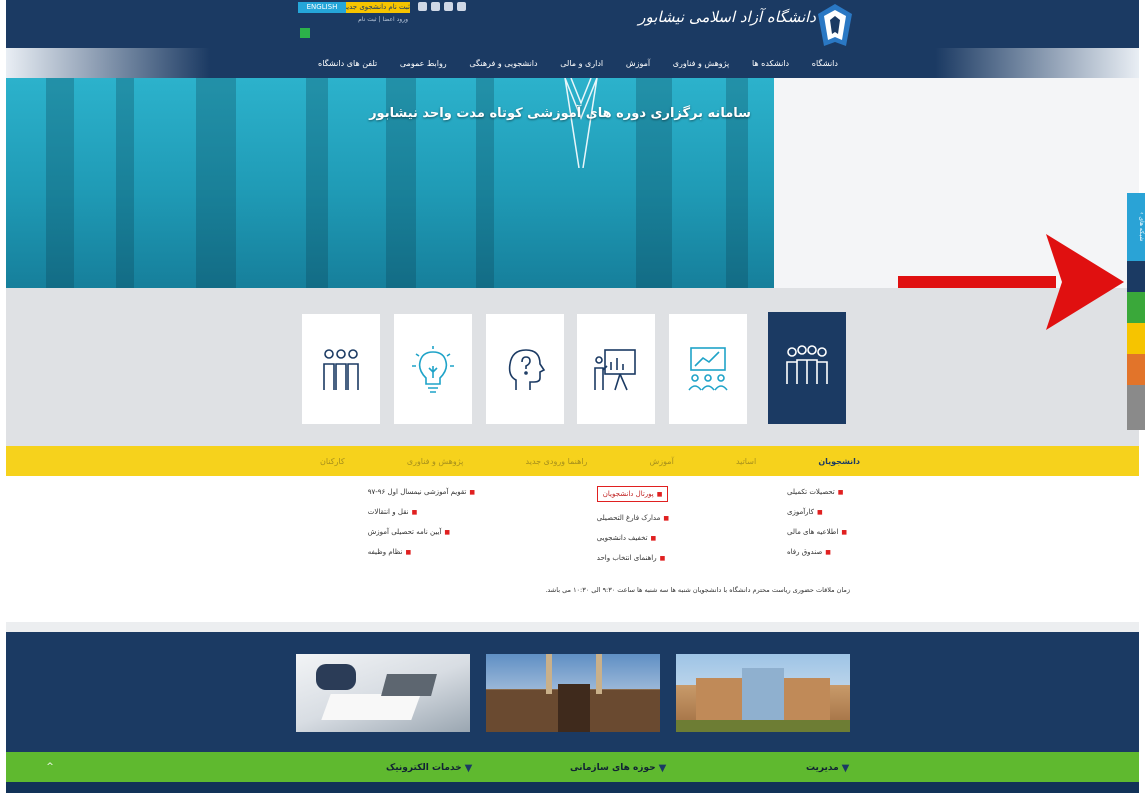 The width and height of the screenshot is (1145, 793). Describe the element at coordinates (631, 558) in the screenshot. I see `link-course-selection-guide: راهنمای انتخاب واحد` at that location.